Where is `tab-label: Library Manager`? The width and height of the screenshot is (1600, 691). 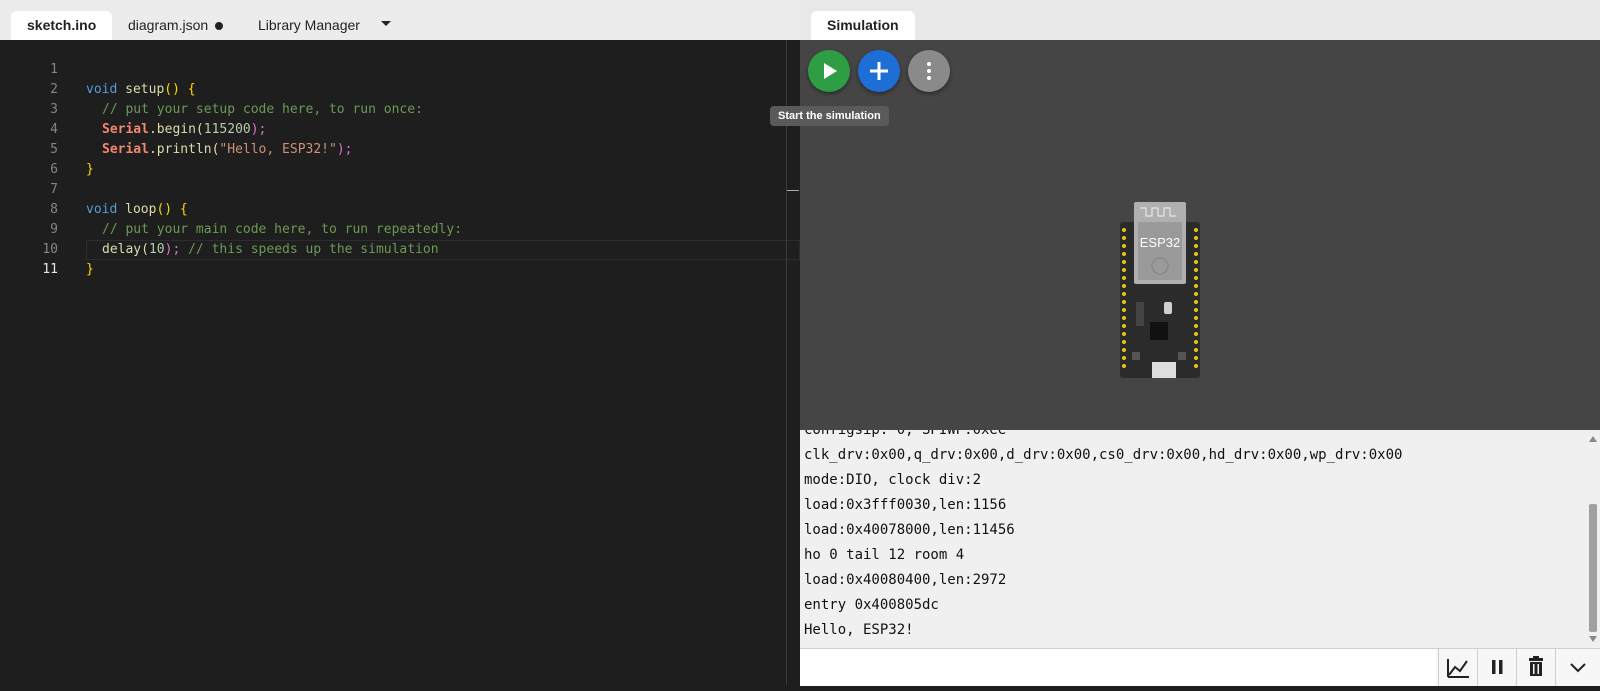 tab-label: Library Manager is located at coordinates (309, 25).